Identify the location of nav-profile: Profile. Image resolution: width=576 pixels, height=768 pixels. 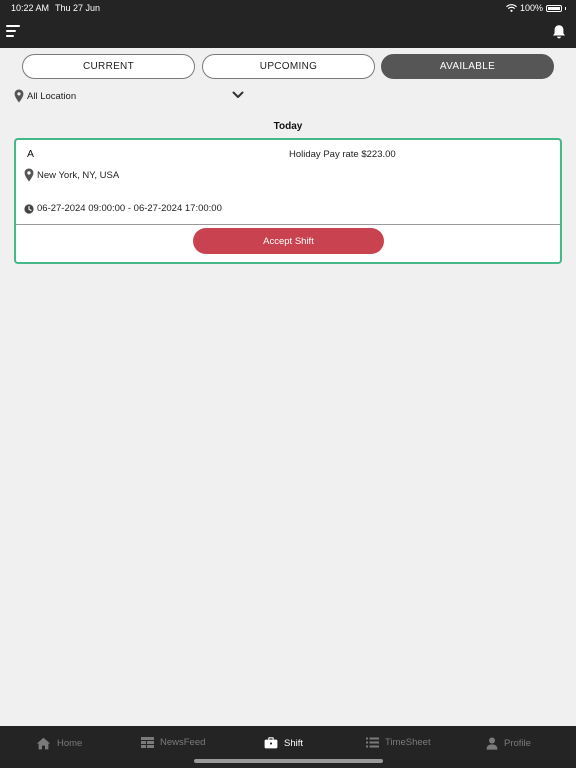
(508, 743).